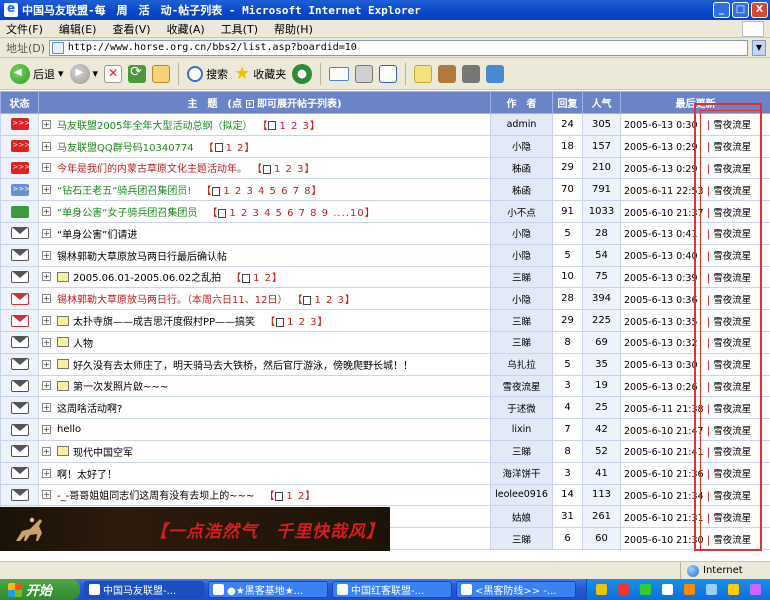  What do you see at coordinates (97, 235) in the screenshot?
I see `topic-link: “单身公害”们请进` at bounding box center [97, 235].